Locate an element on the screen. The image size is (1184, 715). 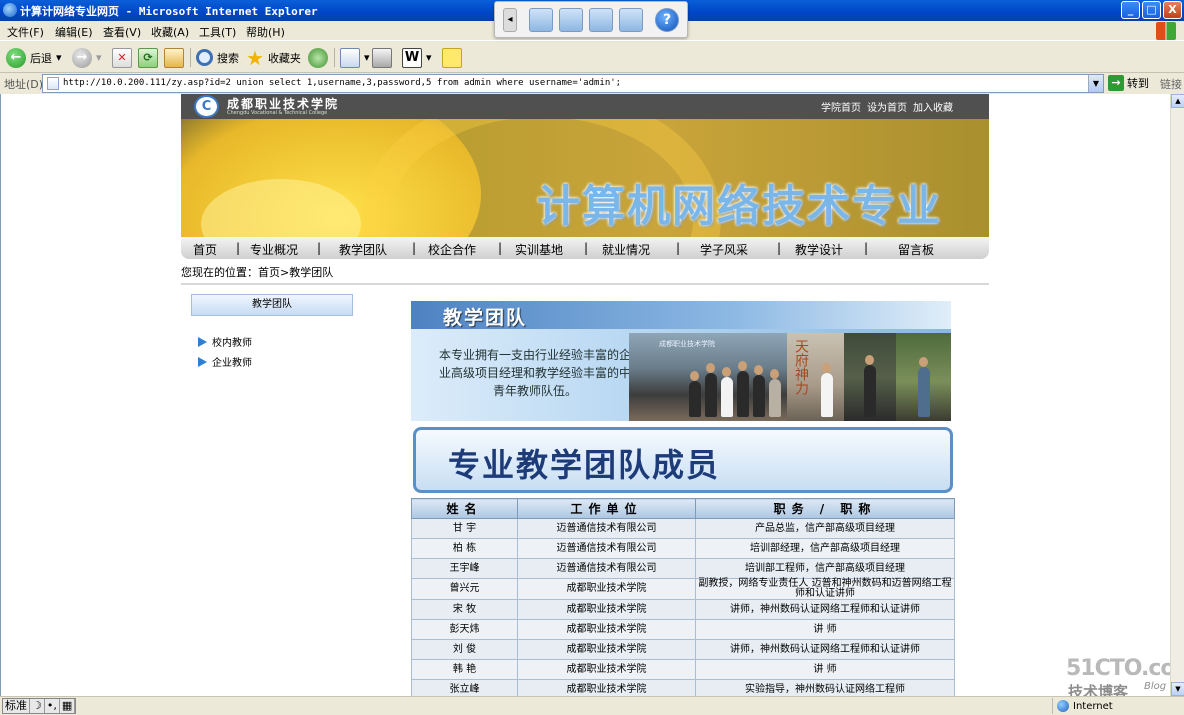
stop-icon: ✕ is located at coordinates (122, 57).